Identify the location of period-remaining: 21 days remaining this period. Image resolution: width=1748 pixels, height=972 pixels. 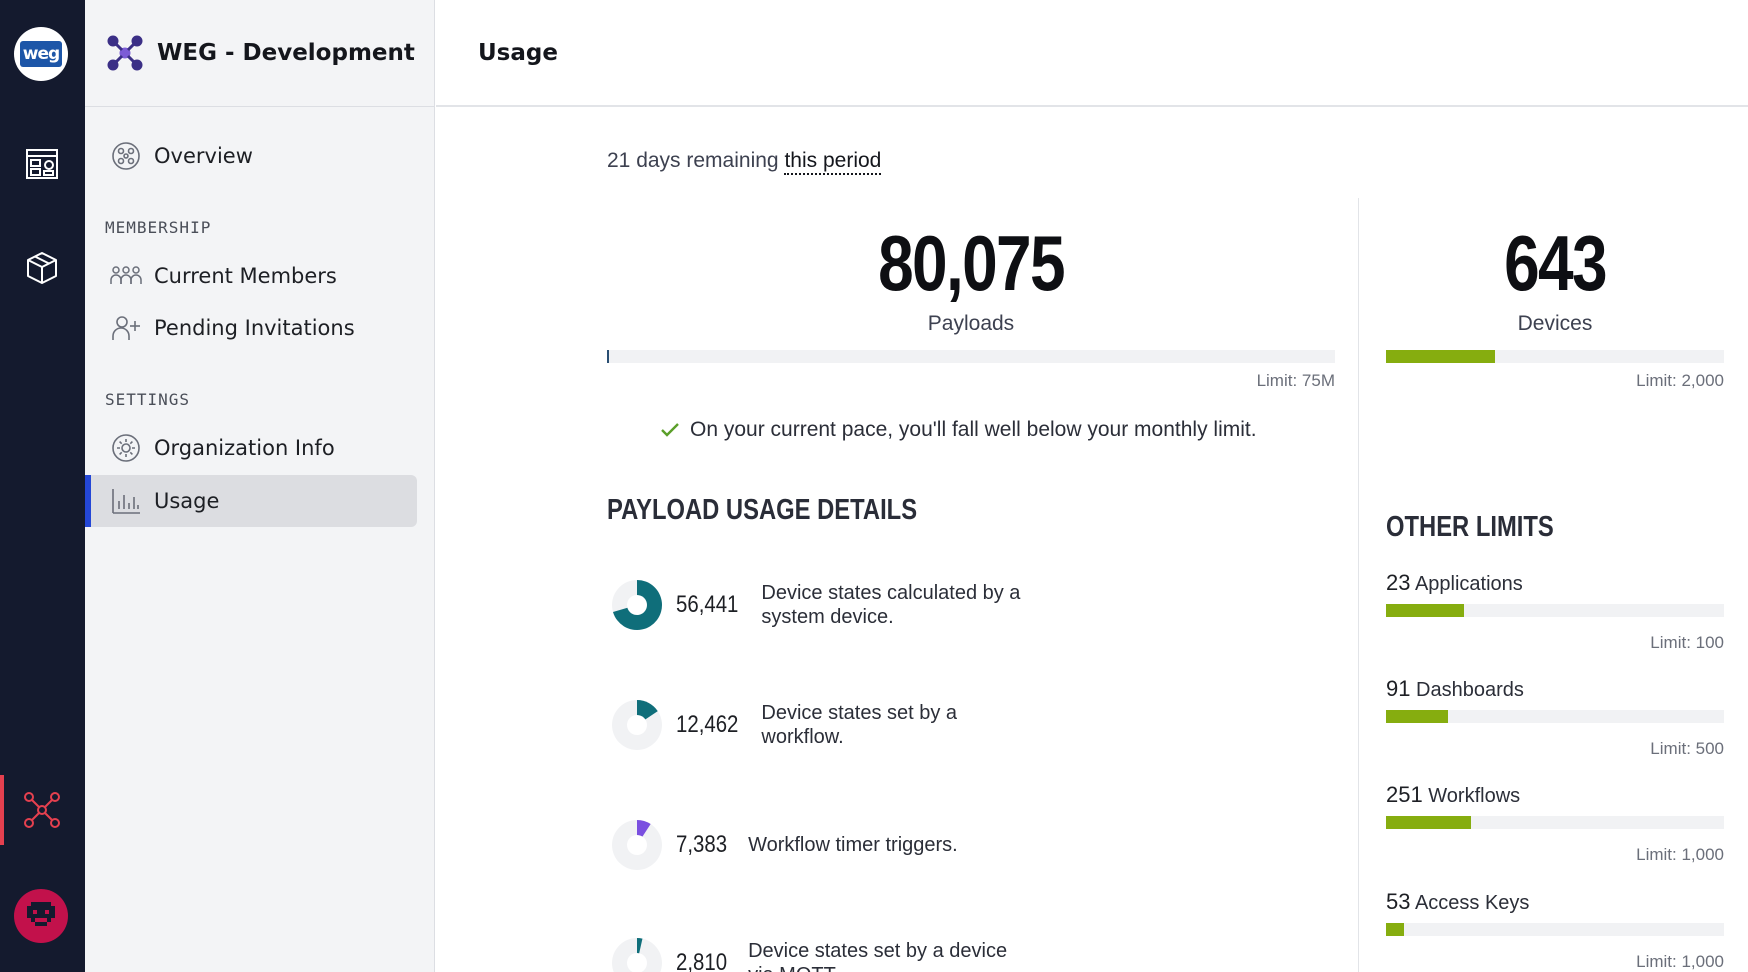
(744, 162).